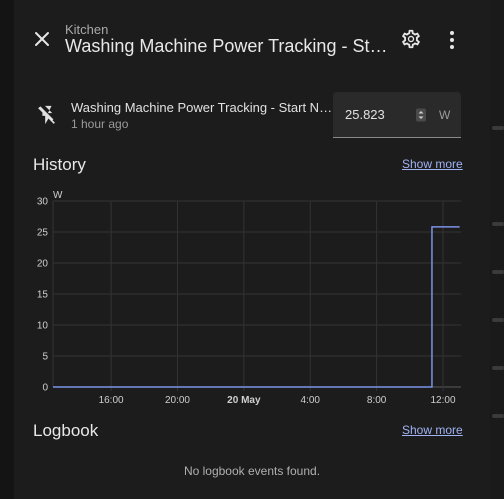 The height and width of the screenshot is (499, 504). What do you see at coordinates (377, 400) in the screenshot?
I see `x-tick-label: 8:00` at bounding box center [377, 400].